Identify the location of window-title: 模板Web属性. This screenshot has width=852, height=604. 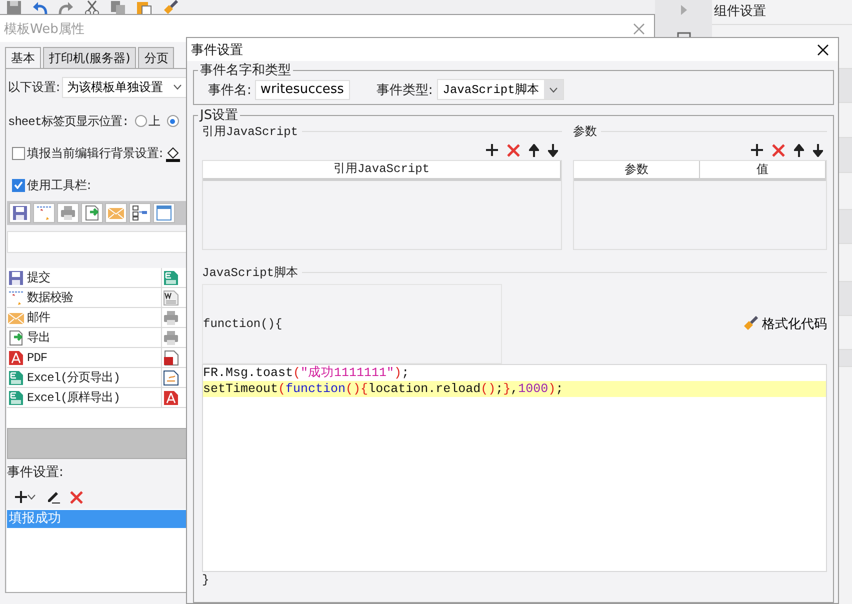
(44, 29).